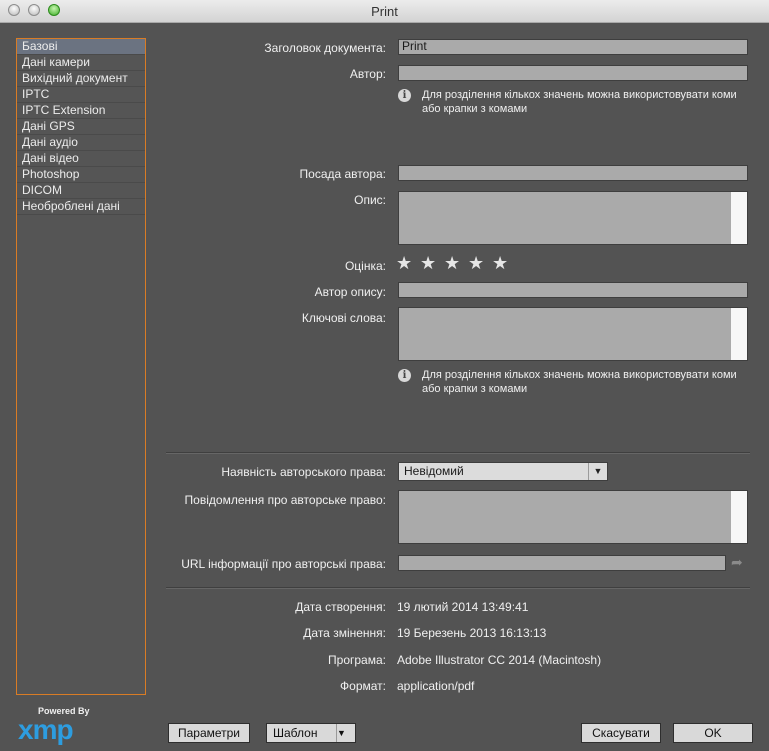 Image resolution: width=769 pixels, height=751 pixels. What do you see at coordinates (434, 471) in the screenshot?
I see `copyright-status-value: Невідомий` at bounding box center [434, 471].